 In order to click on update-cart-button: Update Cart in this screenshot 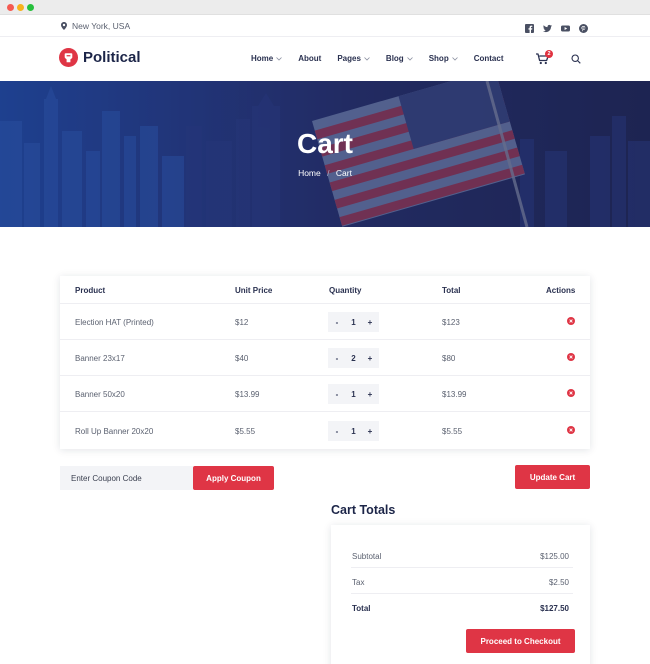, I will do `click(552, 477)`.